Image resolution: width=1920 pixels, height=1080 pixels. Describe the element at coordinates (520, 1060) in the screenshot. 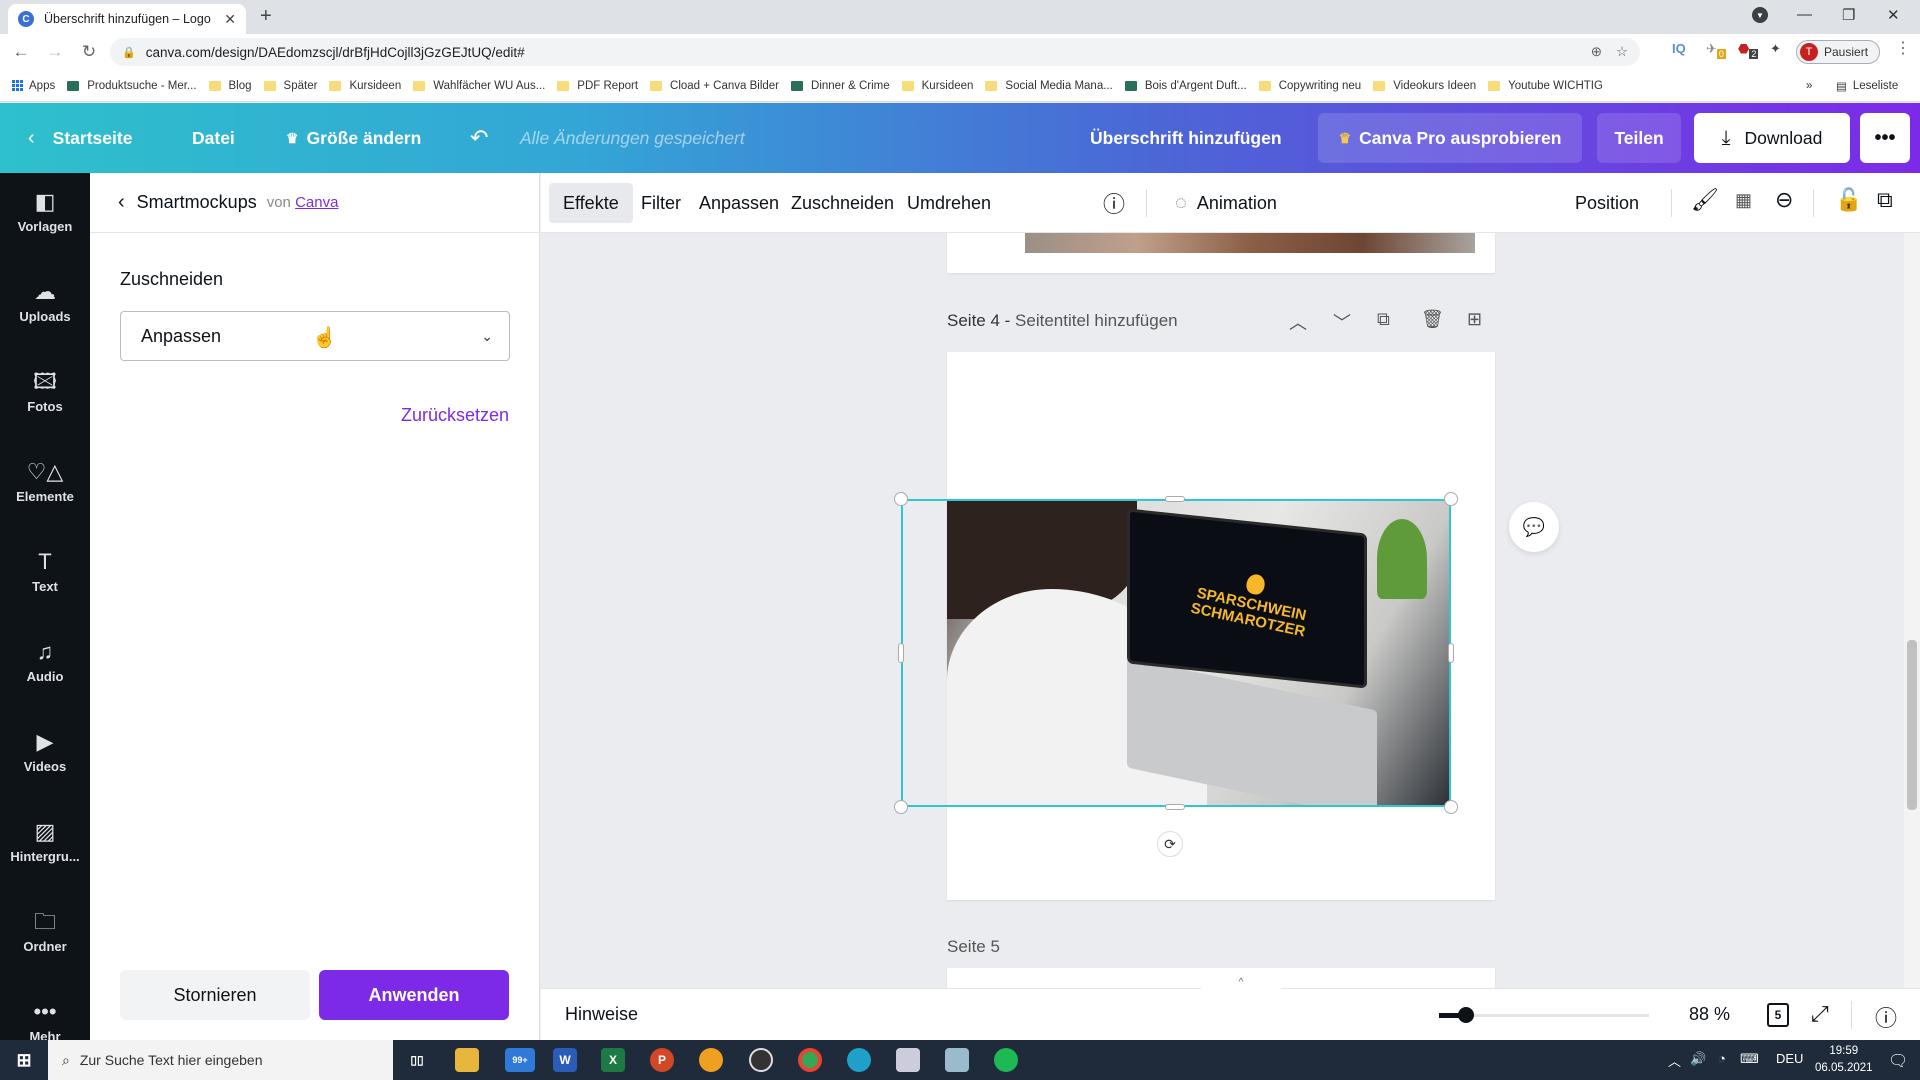

I see `mail-icon: 99+` at that location.